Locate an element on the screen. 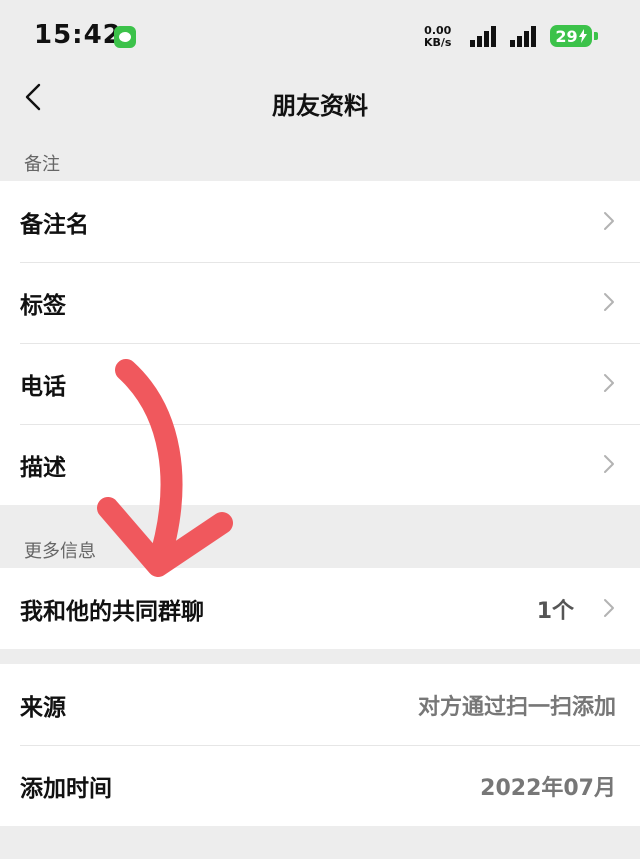  row-phone: 电话 is located at coordinates (320, 383).